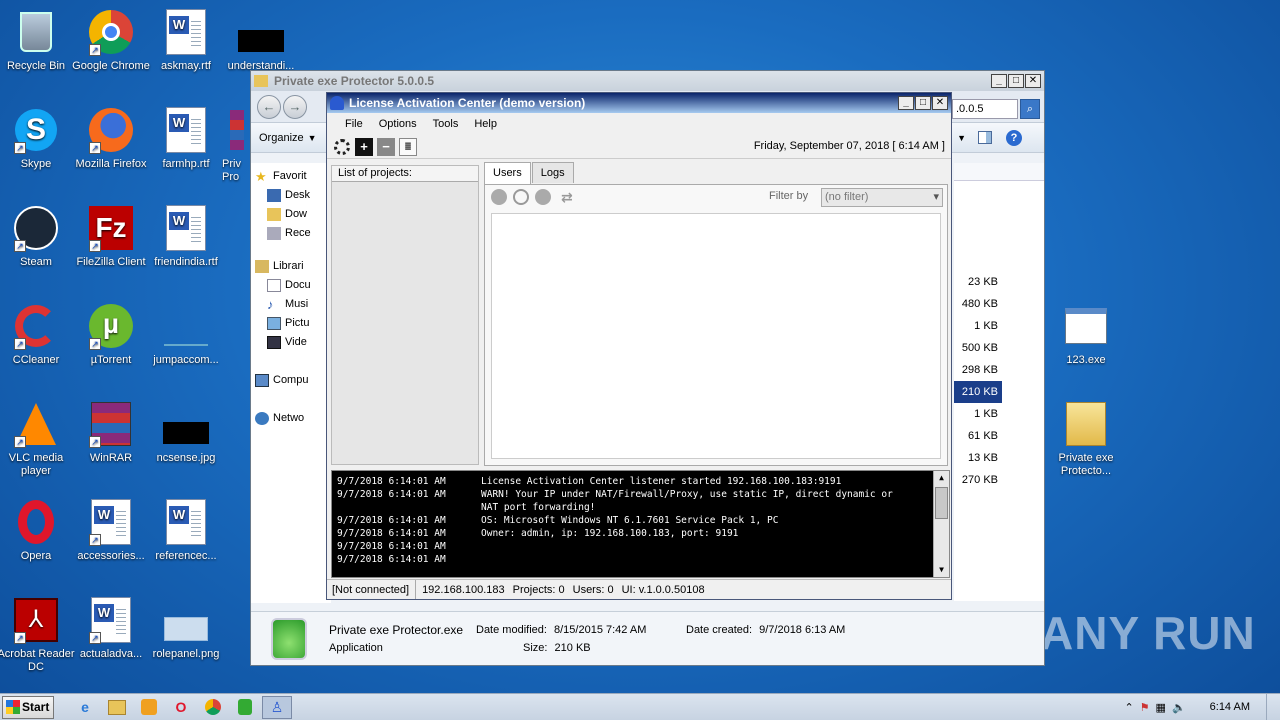 The image size is (1280, 720). I want to click on desktop-icon-123-exe: 123.exe, so click(1086, 334).